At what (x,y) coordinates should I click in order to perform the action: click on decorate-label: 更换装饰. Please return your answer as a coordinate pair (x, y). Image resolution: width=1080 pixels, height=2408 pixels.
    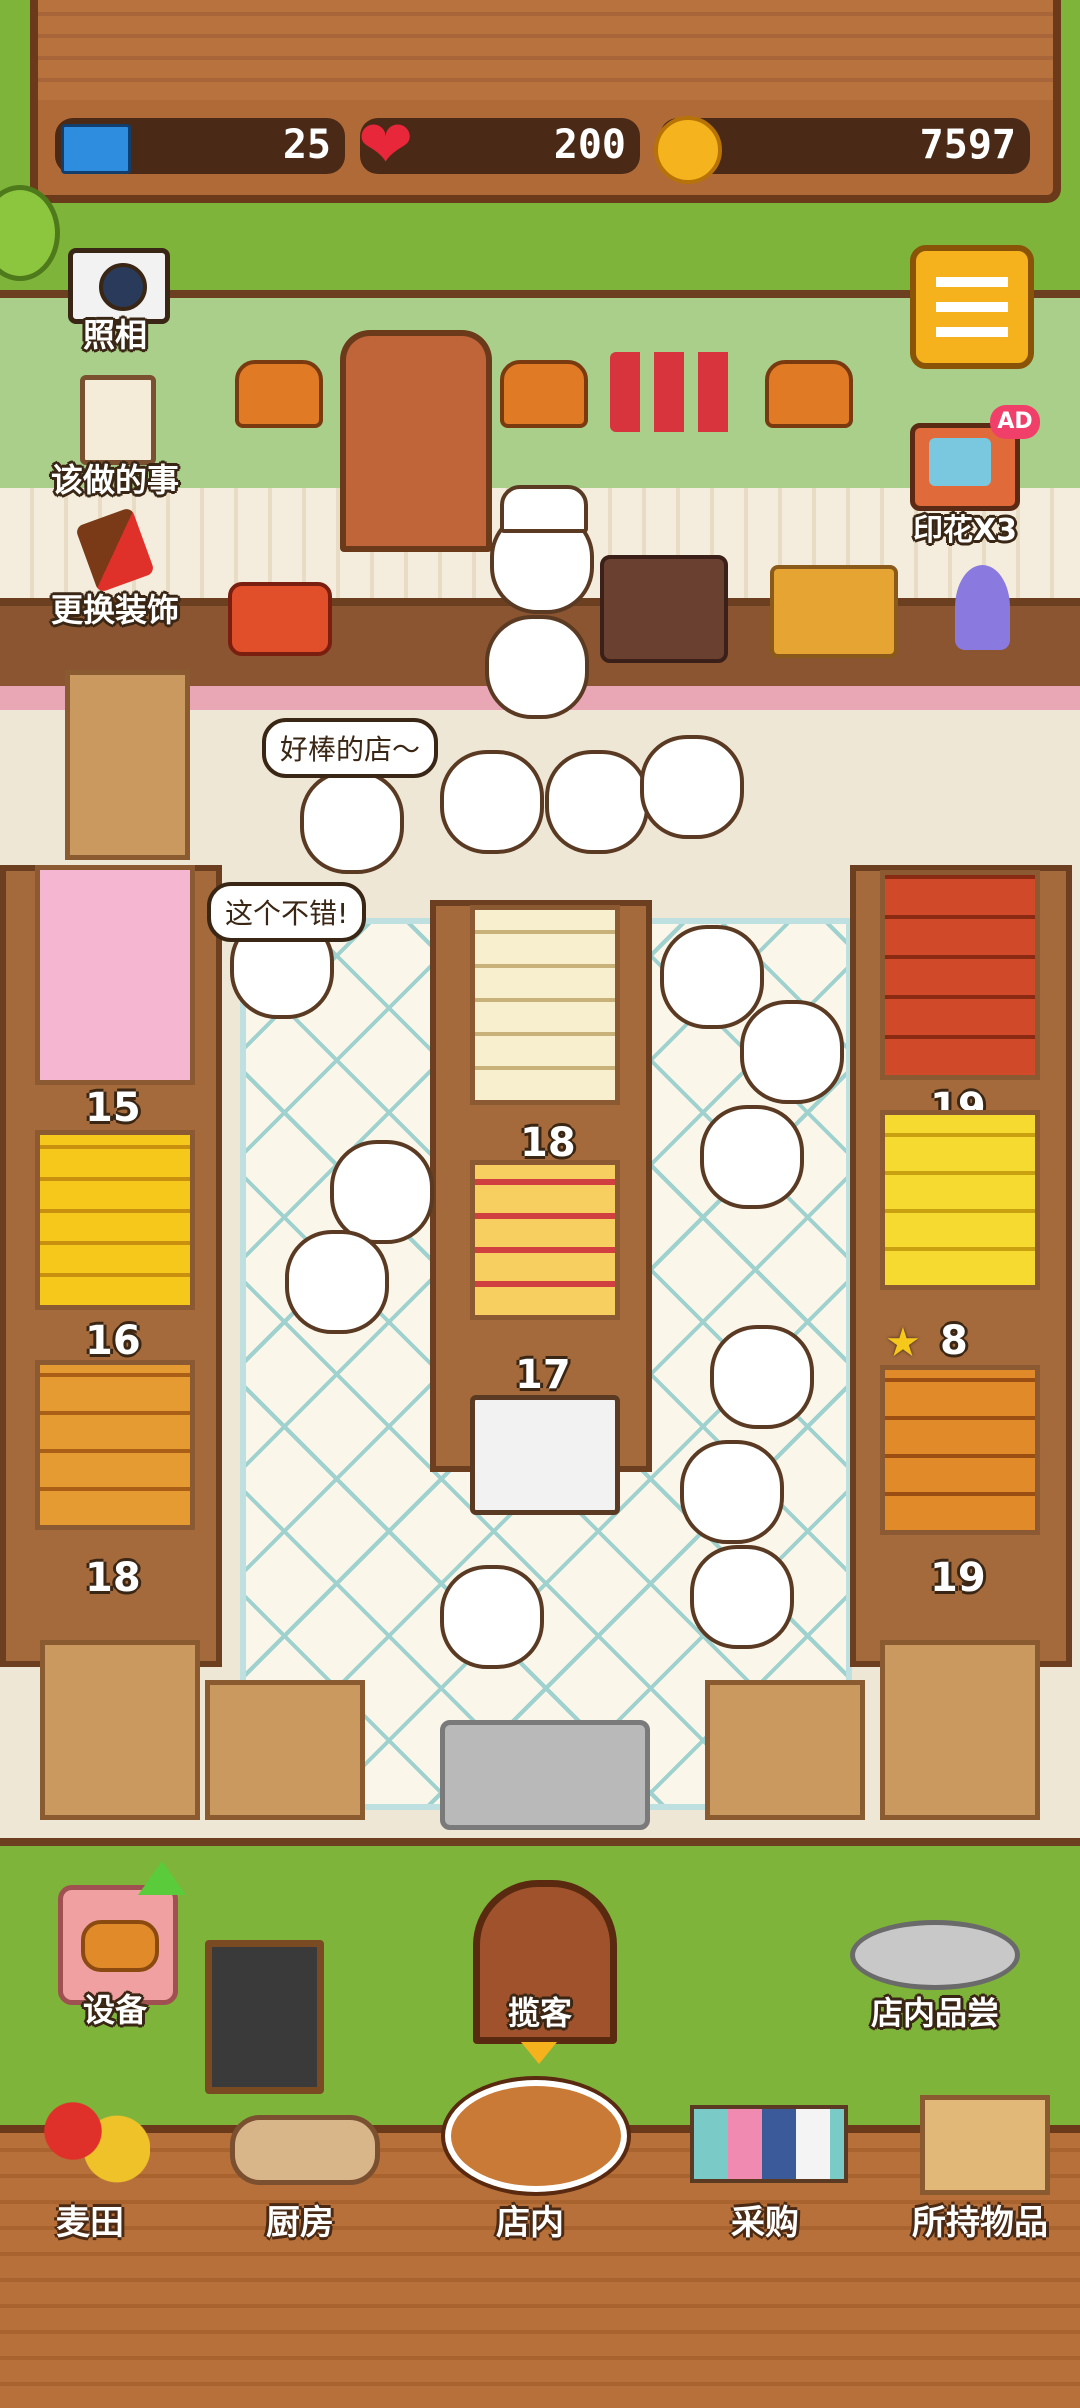
    Looking at the image, I should click on (114, 610).